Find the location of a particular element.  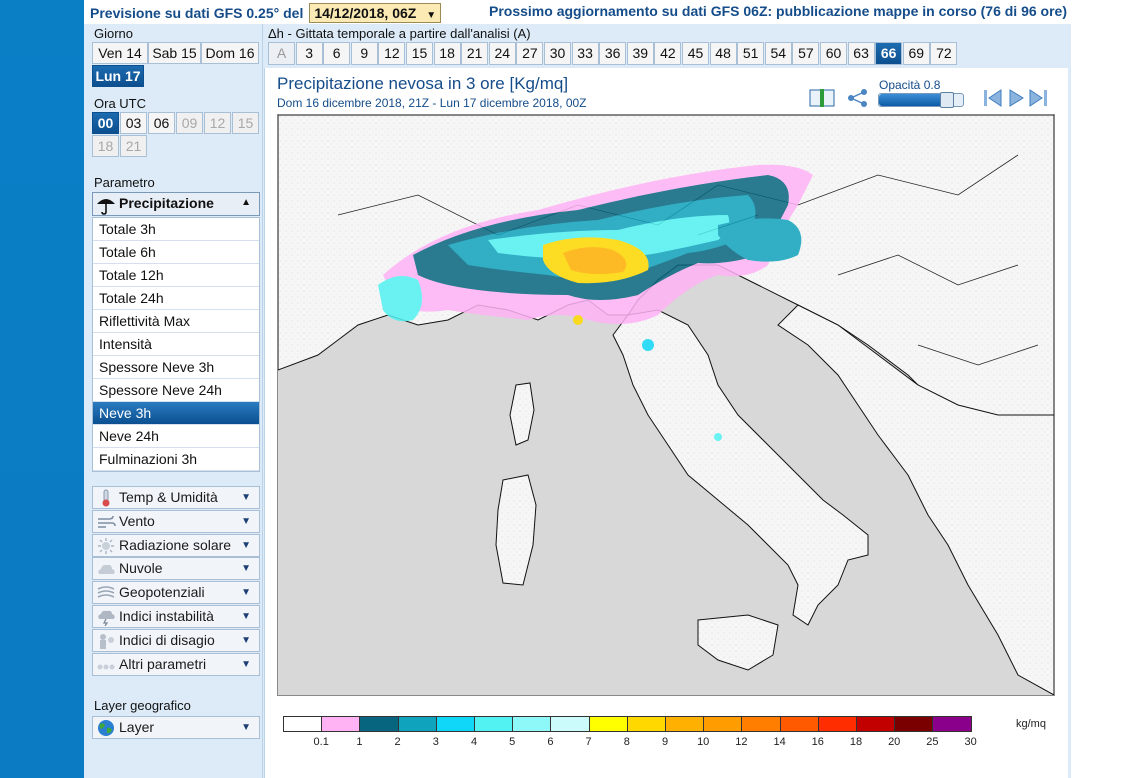

timeline-step: 69 is located at coordinates (916, 53).